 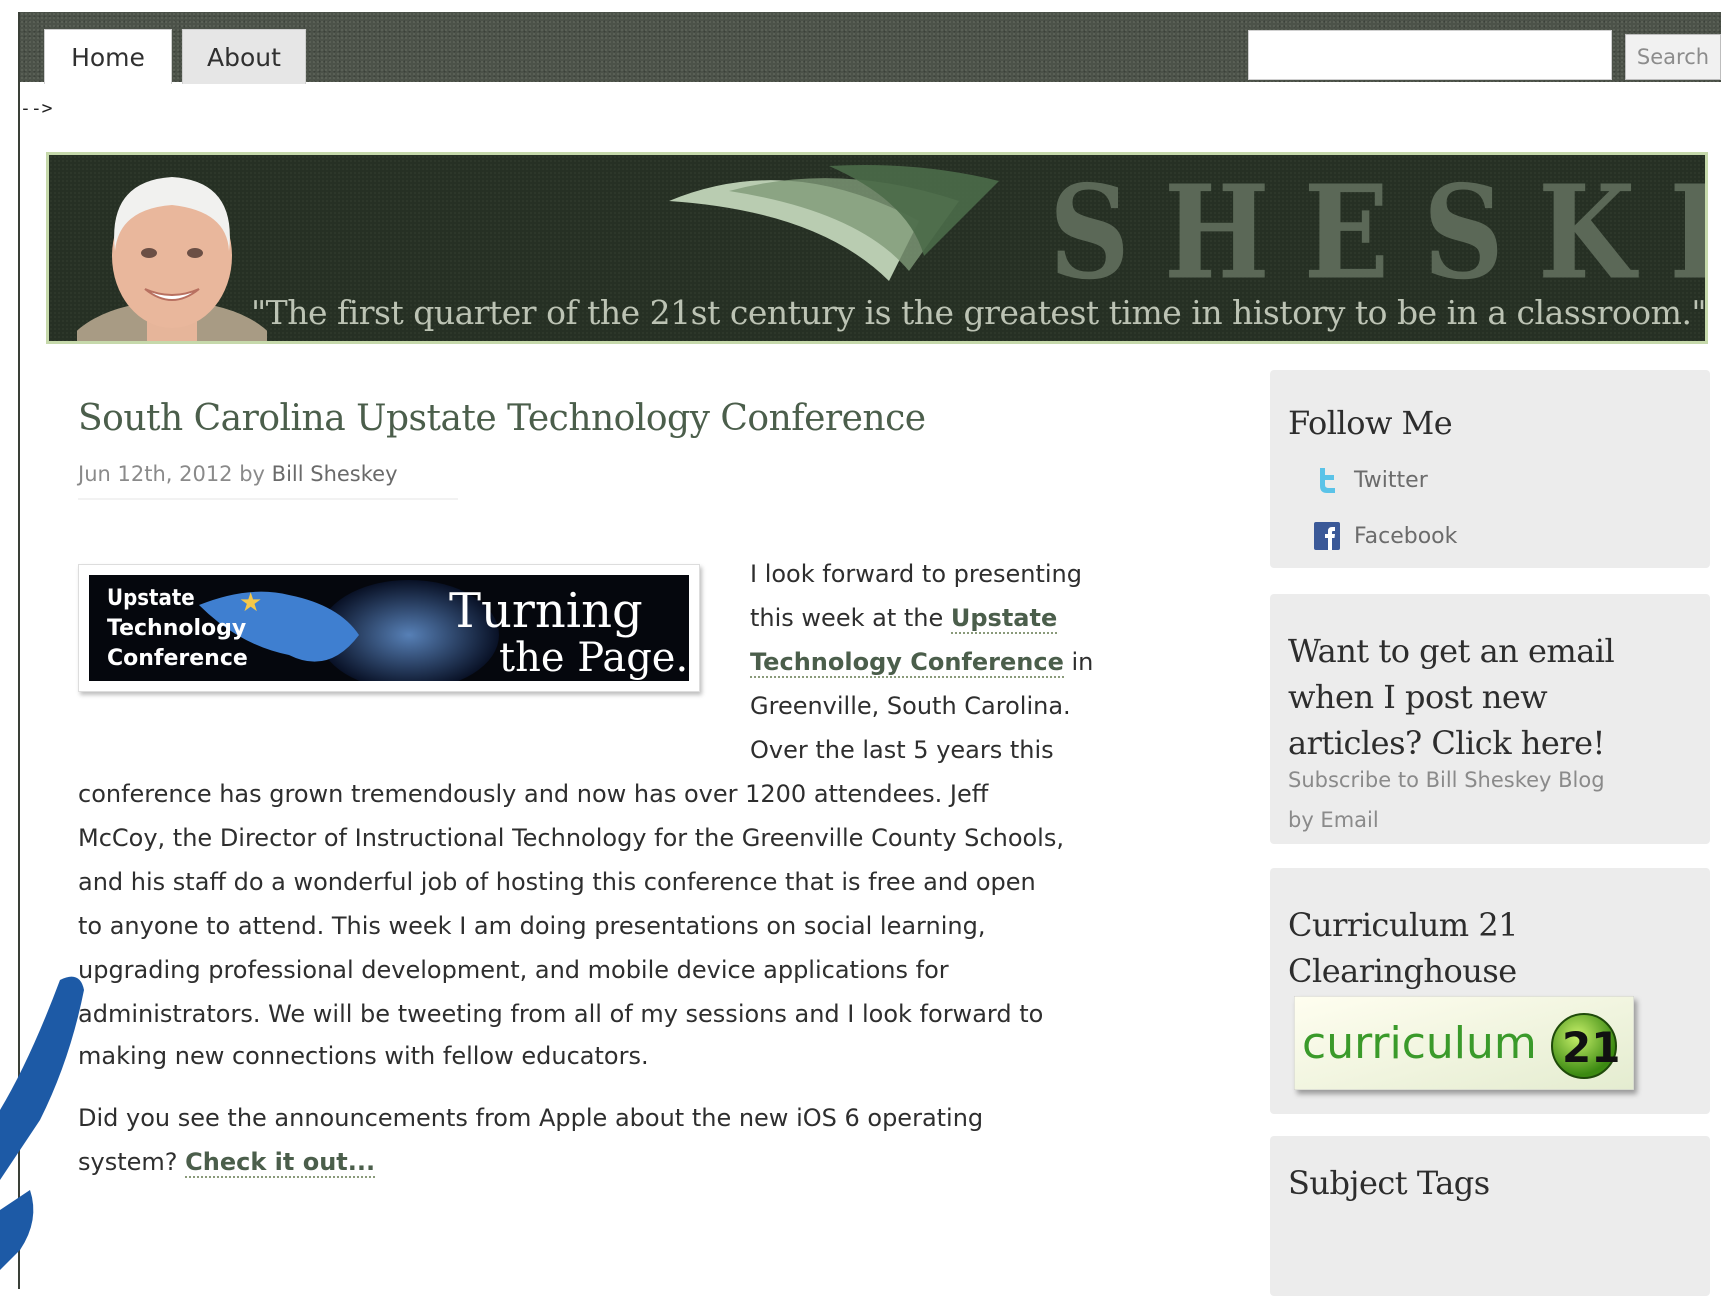 I want to click on subscribe-line: by Email, so click(x=1483, y=820).